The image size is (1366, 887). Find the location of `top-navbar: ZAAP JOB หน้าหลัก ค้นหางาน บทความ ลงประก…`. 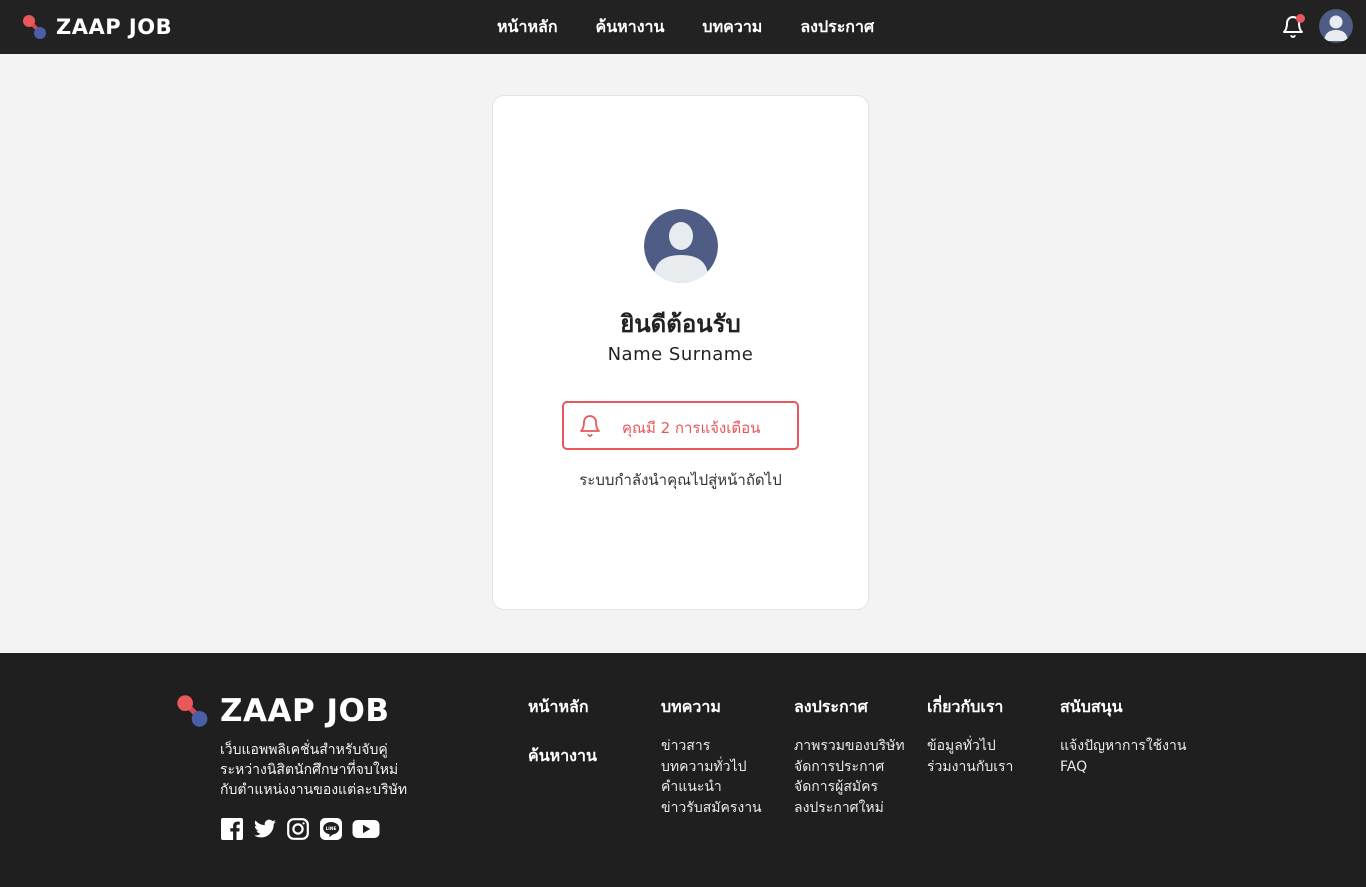

top-navbar: ZAAP JOB หน้าหลัก ค้นหางาน บทความ ลงประก… is located at coordinates (683, 27).